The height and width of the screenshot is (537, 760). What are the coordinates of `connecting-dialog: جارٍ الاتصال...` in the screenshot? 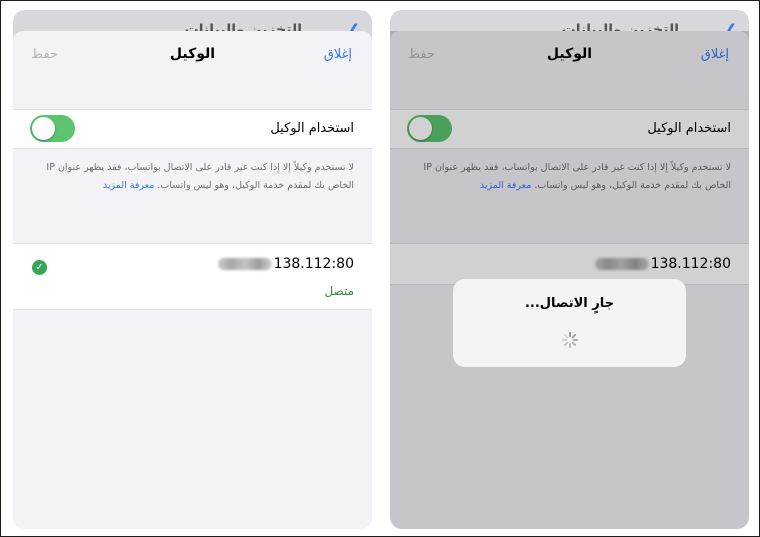 It's located at (569, 323).